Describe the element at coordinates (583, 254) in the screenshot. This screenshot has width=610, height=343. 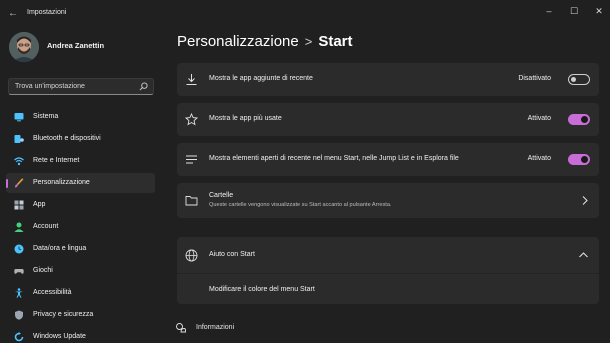
I see `chevron-up-icon` at that location.